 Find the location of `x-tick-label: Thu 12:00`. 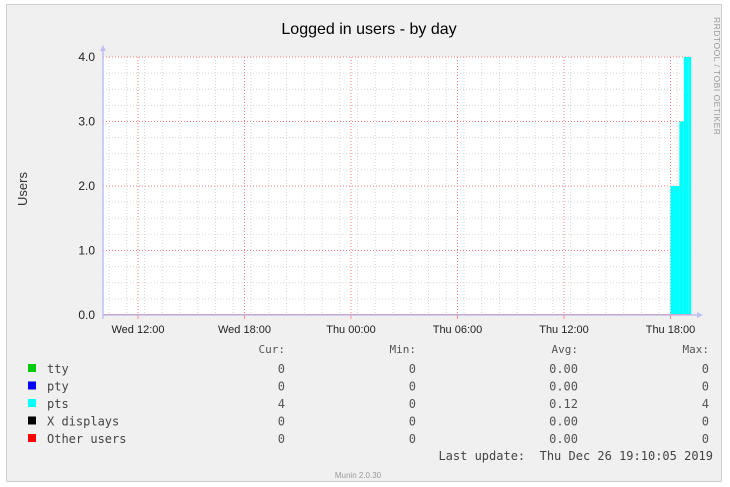

x-tick-label: Thu 12:00 is located at coordinates (564, 330).